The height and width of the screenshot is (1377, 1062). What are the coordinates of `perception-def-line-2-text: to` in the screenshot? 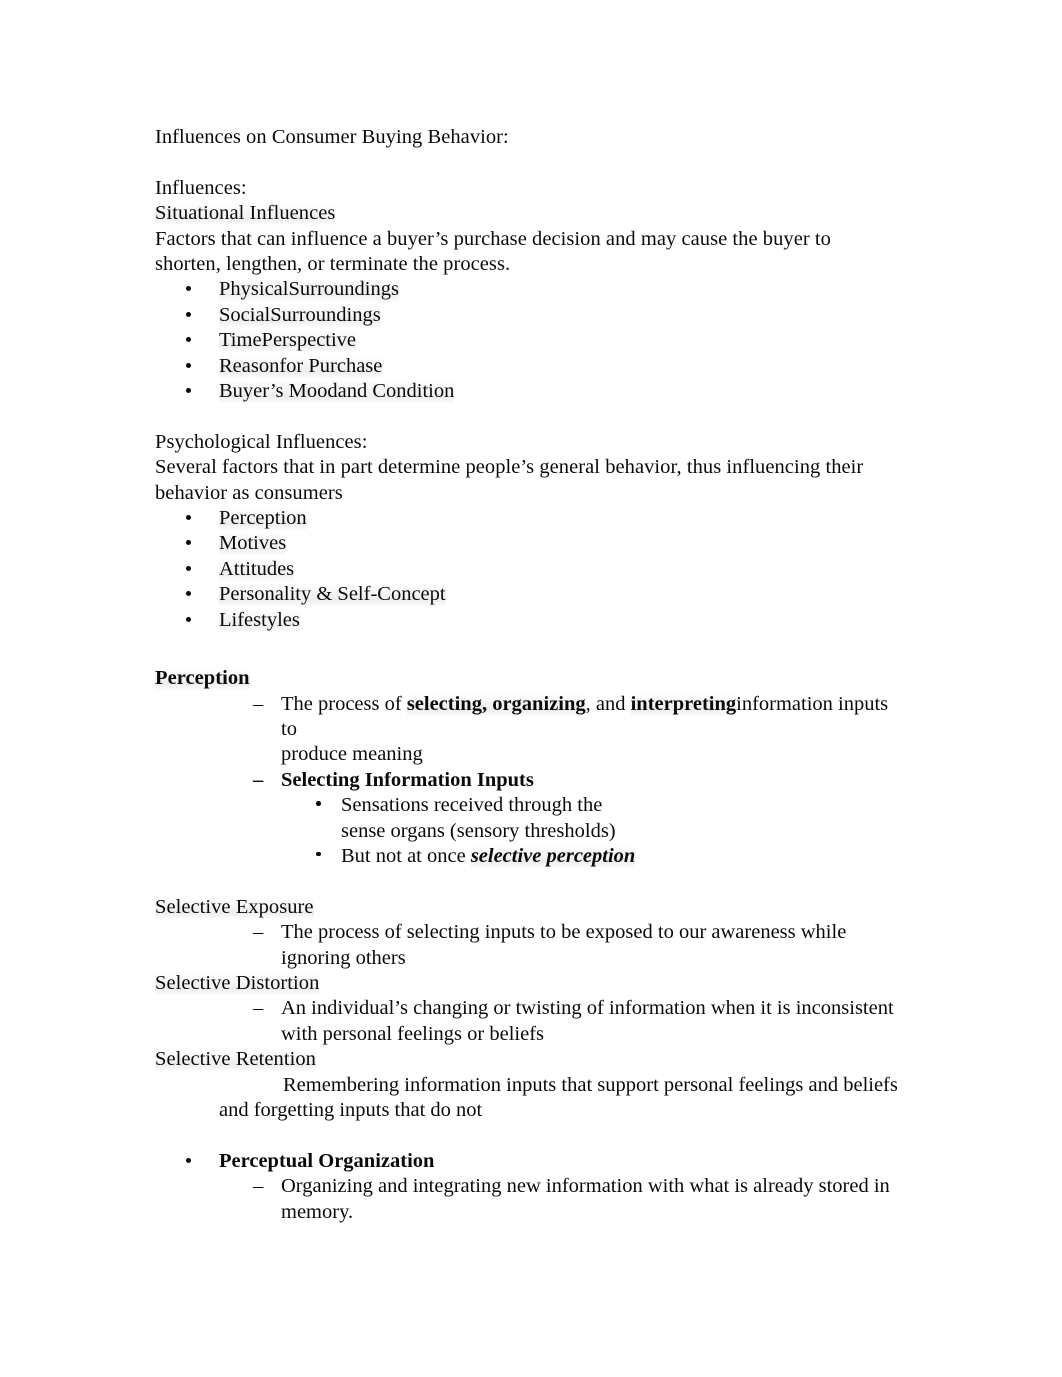 It's located at (289, 728).